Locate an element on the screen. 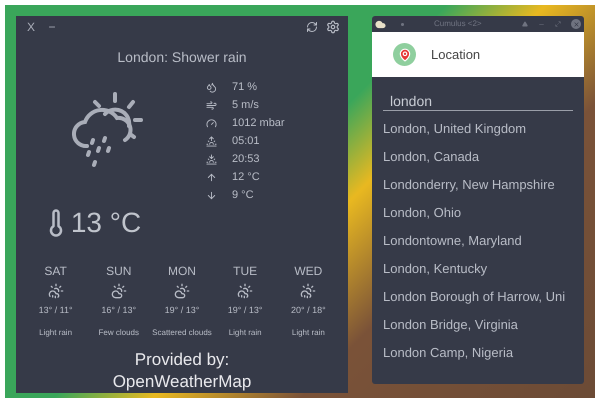 The image size is (600, 403). detail-value: 5 m/s is located at coordinates (245, 105).